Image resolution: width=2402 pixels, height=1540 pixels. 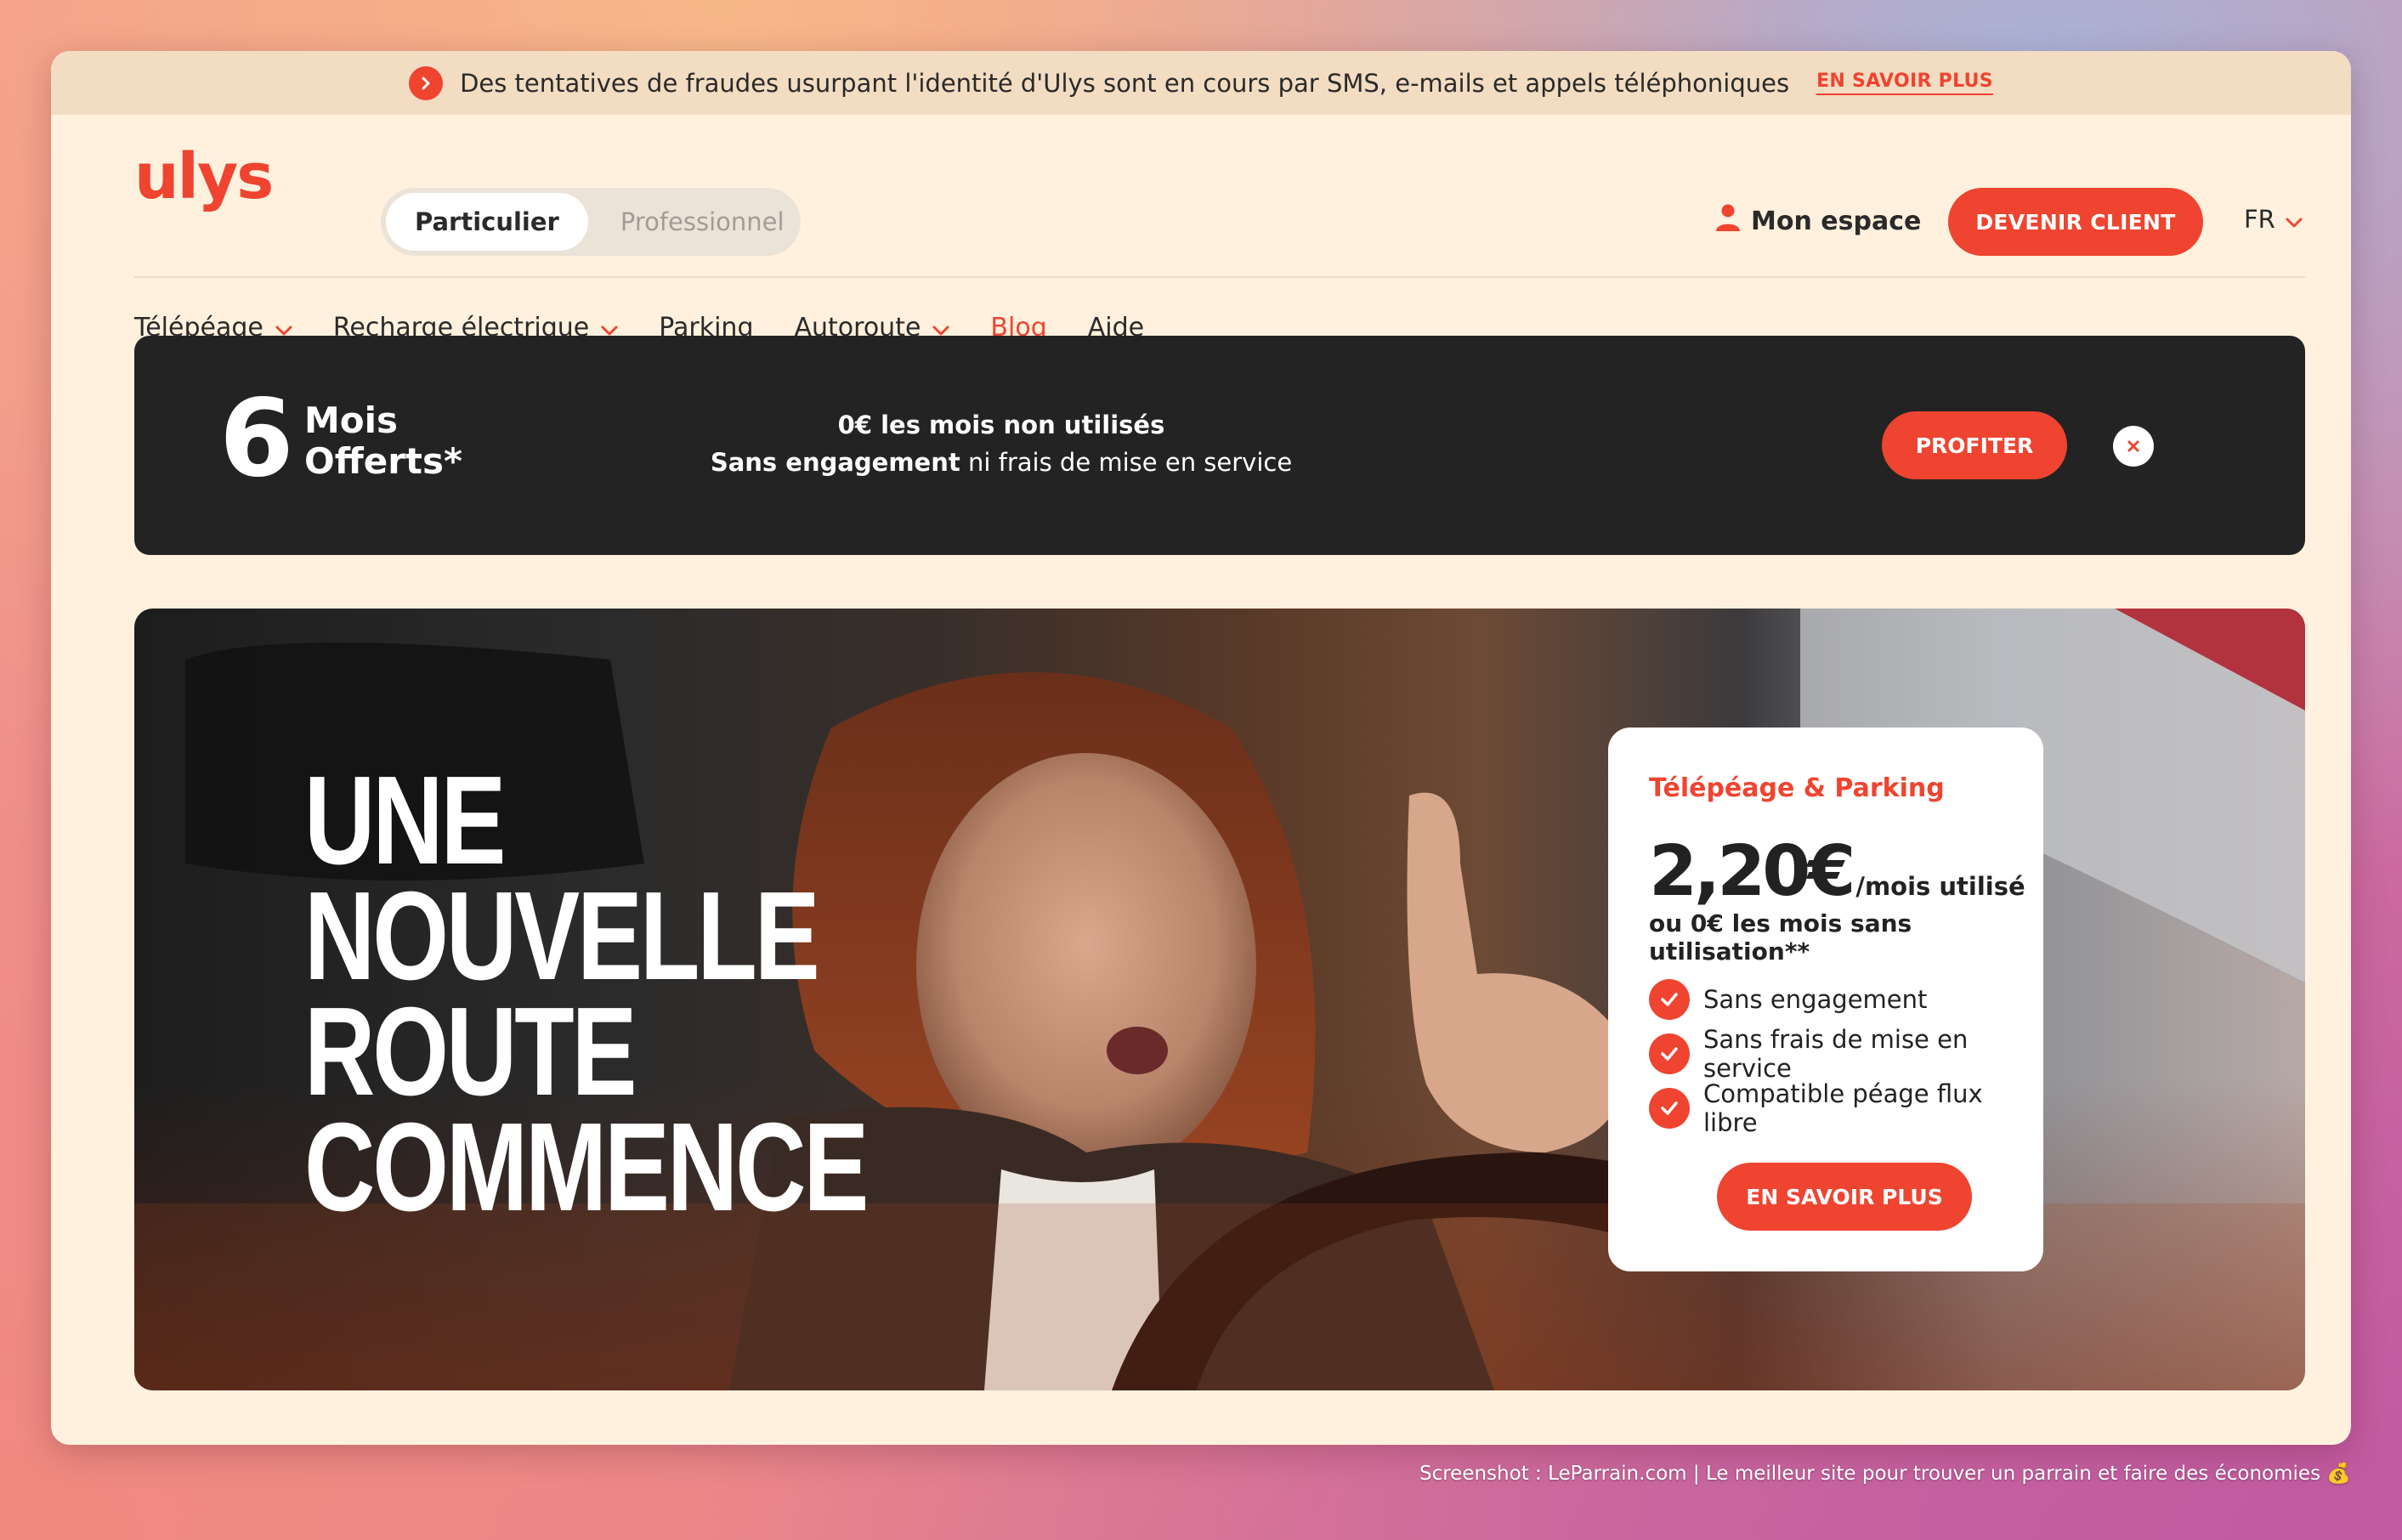 What do you see at coordinates (1815, 1000) in the screenshot?
I see `feature-label: Sans engagement` at bounding box center [1815, 1000].